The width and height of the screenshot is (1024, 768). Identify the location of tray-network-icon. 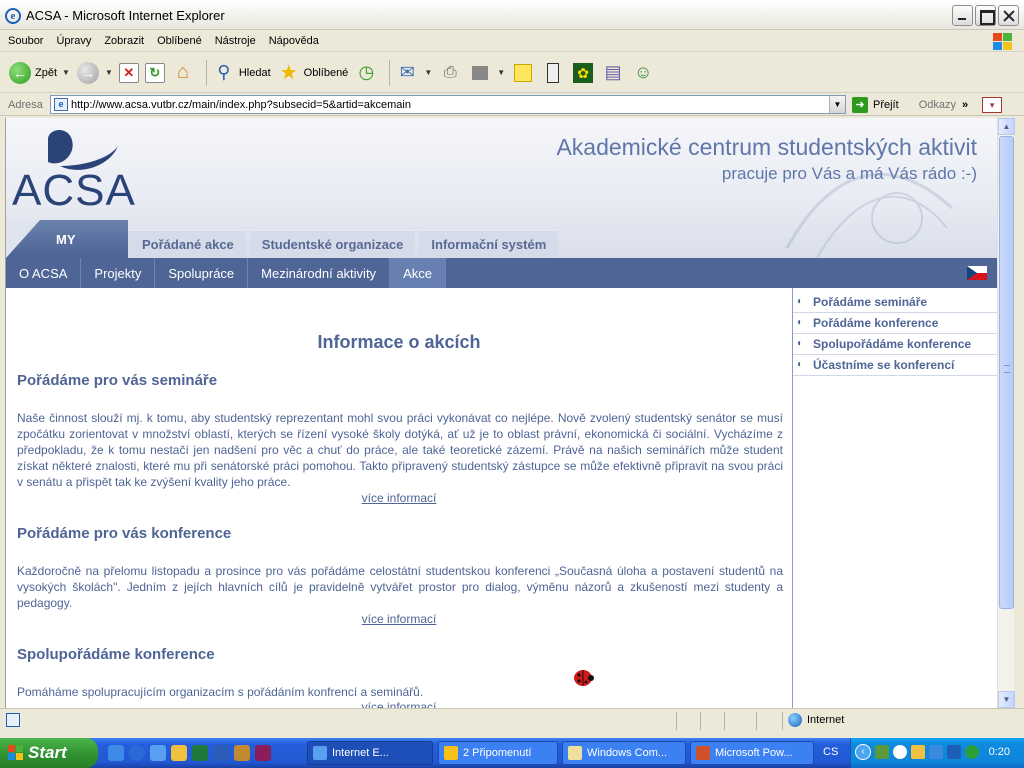
(882, 752).